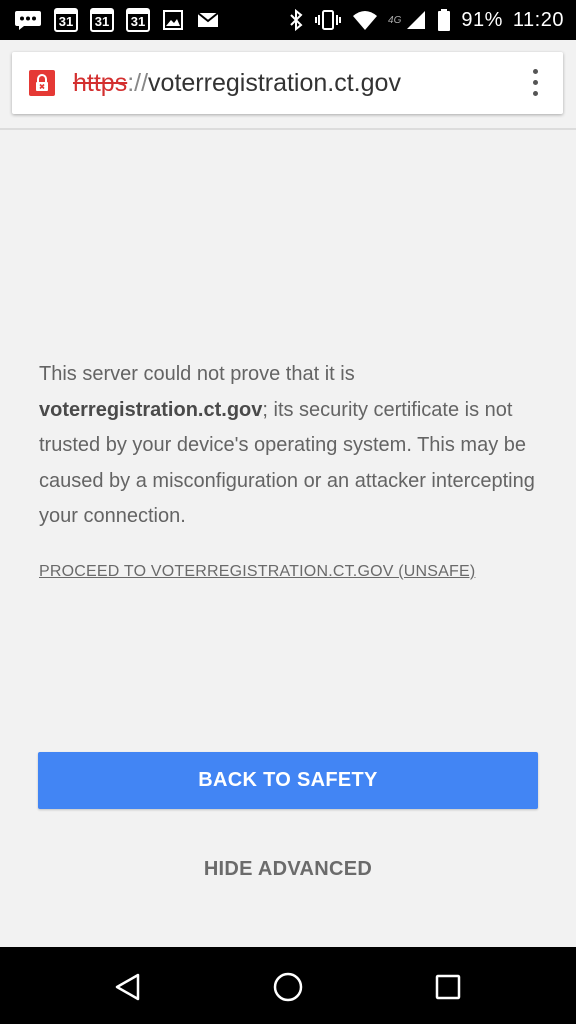  What do you see at coordinates (448, 987) in the screenshot?
I see `recents-nav-icon` at bounding box center [448, 987].